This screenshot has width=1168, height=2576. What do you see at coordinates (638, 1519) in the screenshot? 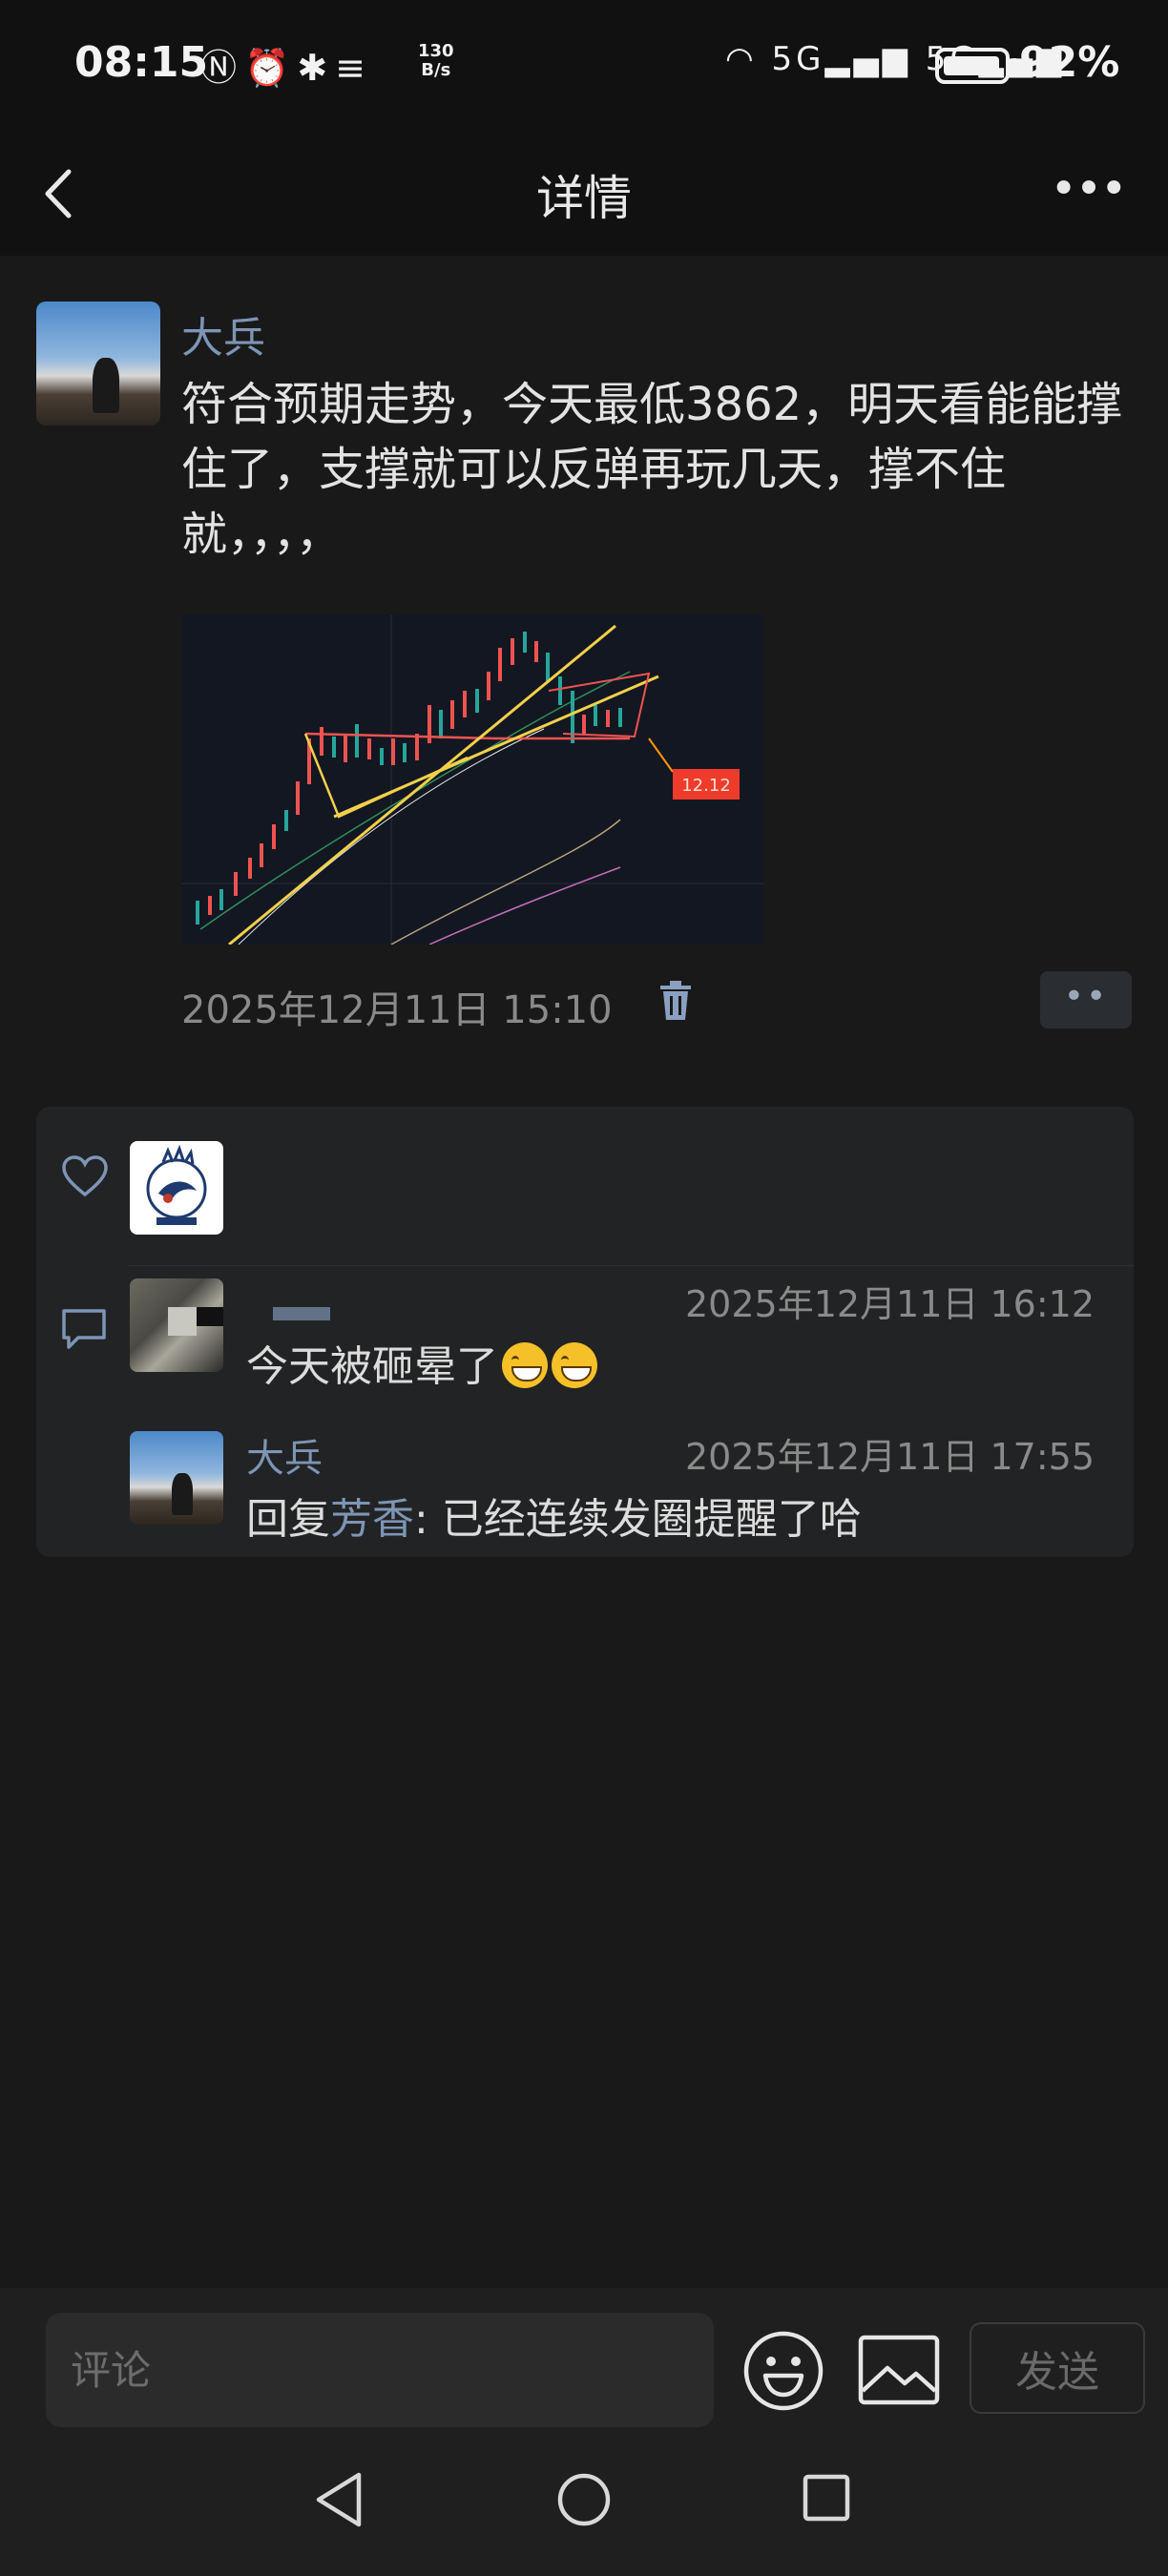
I see `reply-text-body: : 已经连续发圈提醒了哈` at bounding box center [638, 1519].